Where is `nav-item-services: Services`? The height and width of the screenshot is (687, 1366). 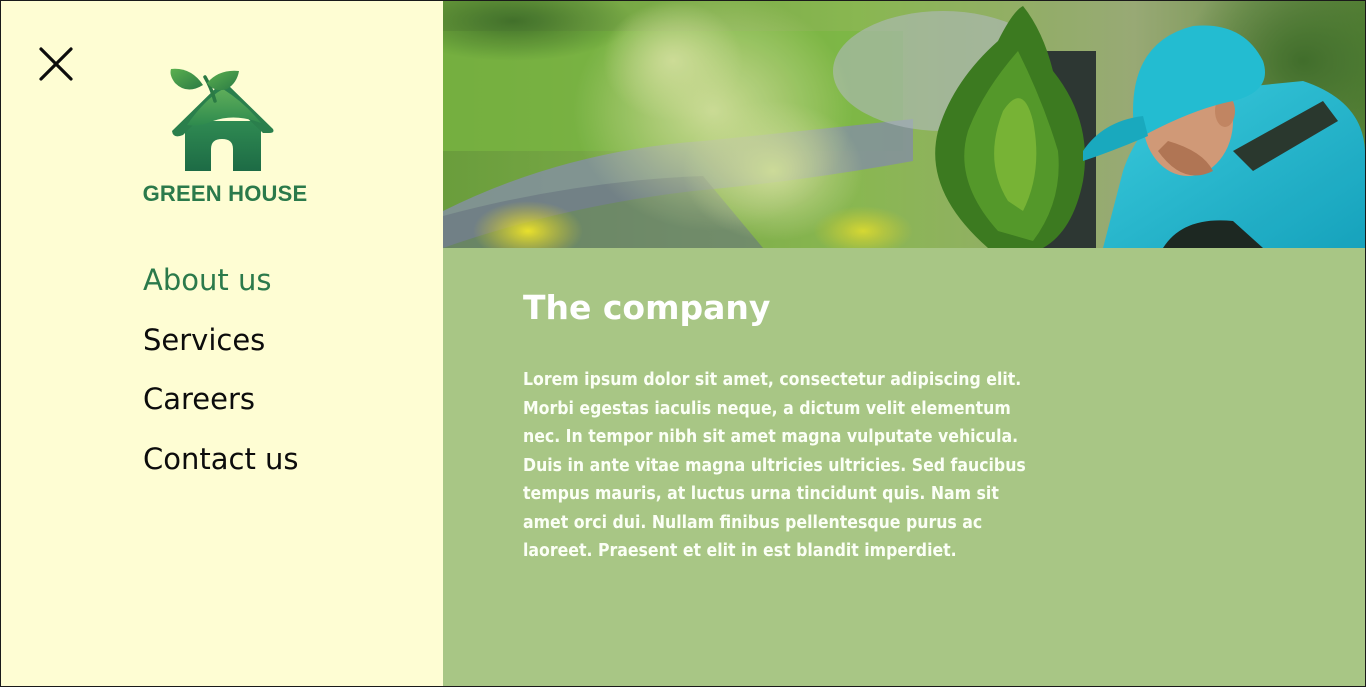 nav-item-services: Services is located at coordinates (221, 341).